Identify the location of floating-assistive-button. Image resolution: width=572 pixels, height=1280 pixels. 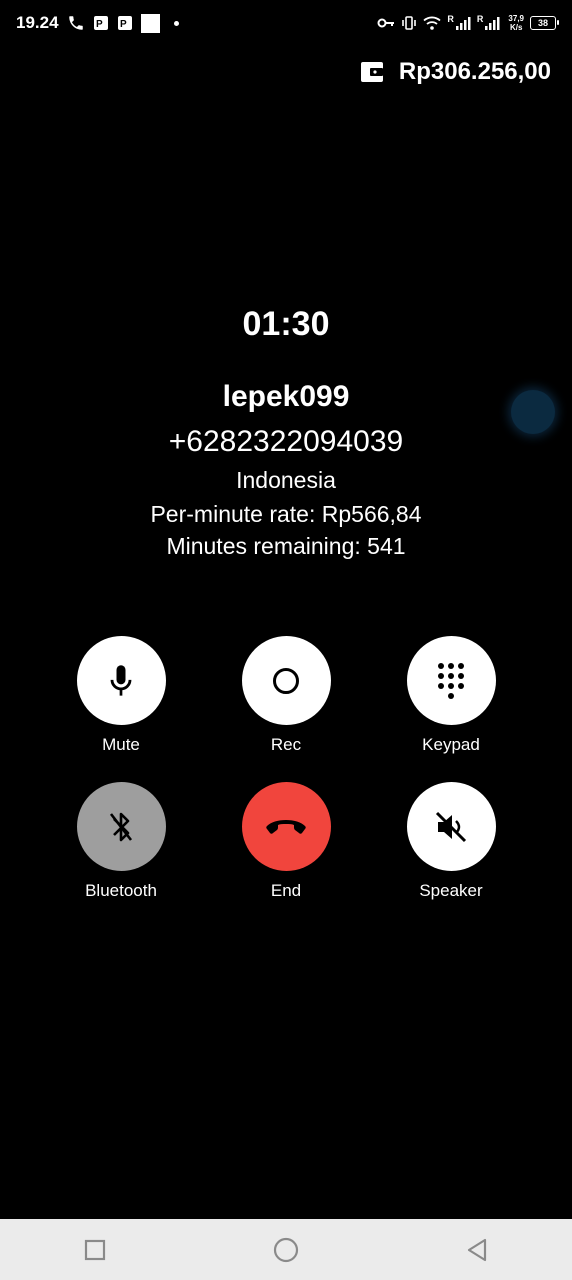
(533, 412).